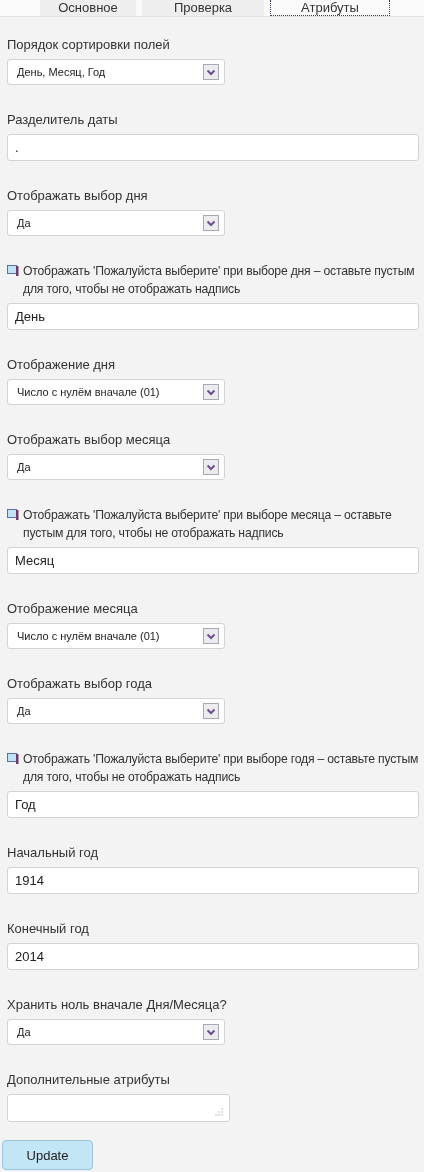  Describe the element at coordinates (47, 1155) in the screenshot. I see `update-button: Update` at that location.